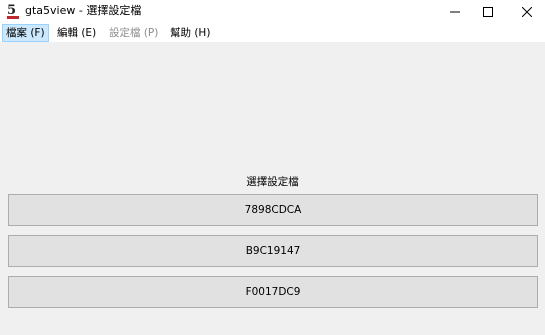 The image size is (545, 335). What do you see at coordinates (272, 33) in the screenshot?
I see `menu-bar: 檔案 (F) 編輯 (E) 設定檔 (P) 幫助 (H)` at bounding box center [272, 33].